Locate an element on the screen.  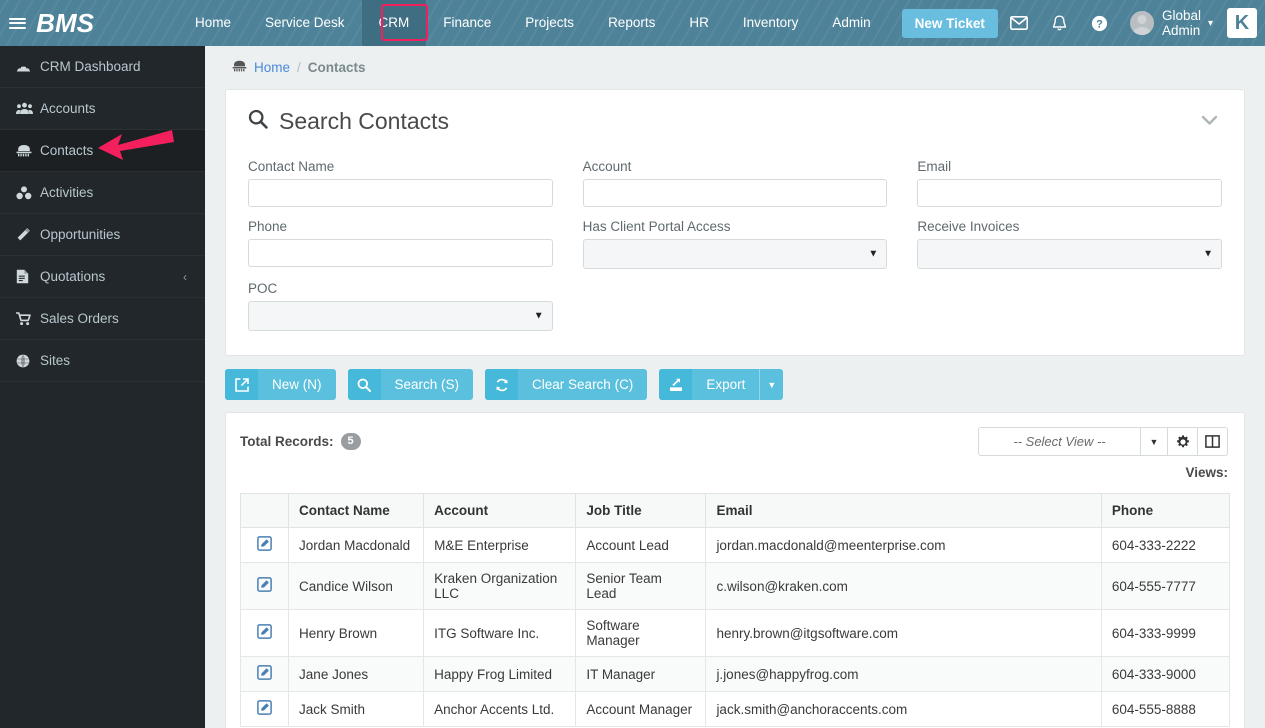
nav-item-service-desk: Service Desk is located at coordinates (305, 23).